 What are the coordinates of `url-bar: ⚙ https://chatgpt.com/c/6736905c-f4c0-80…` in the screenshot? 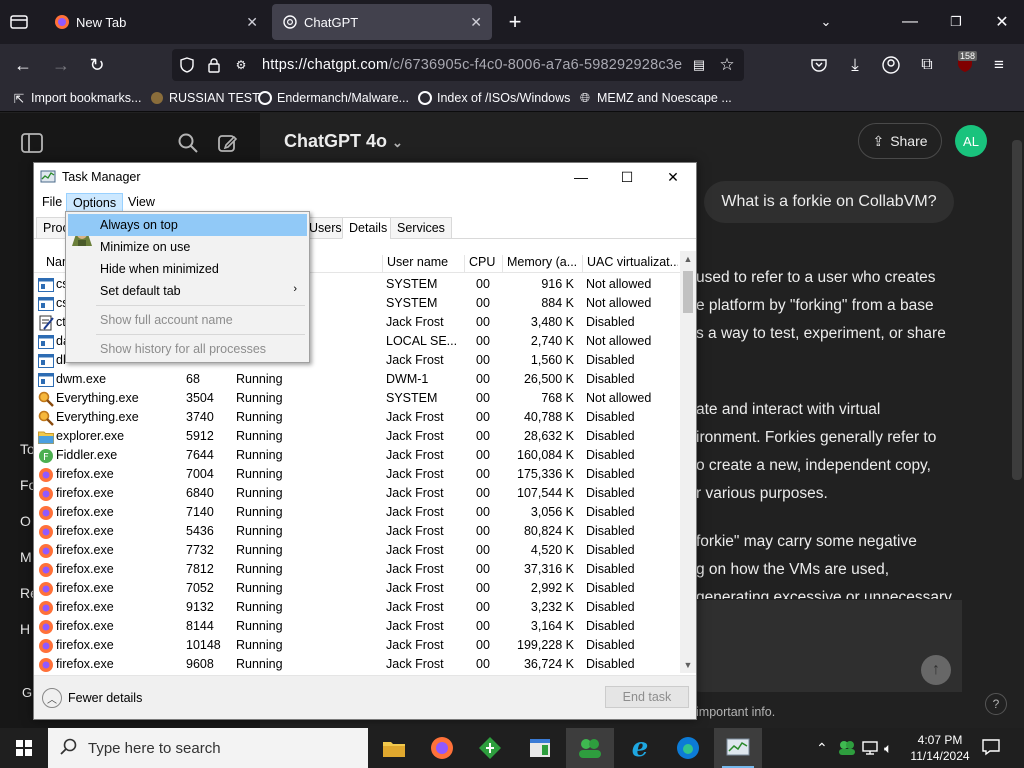 It's located at (458, 65).